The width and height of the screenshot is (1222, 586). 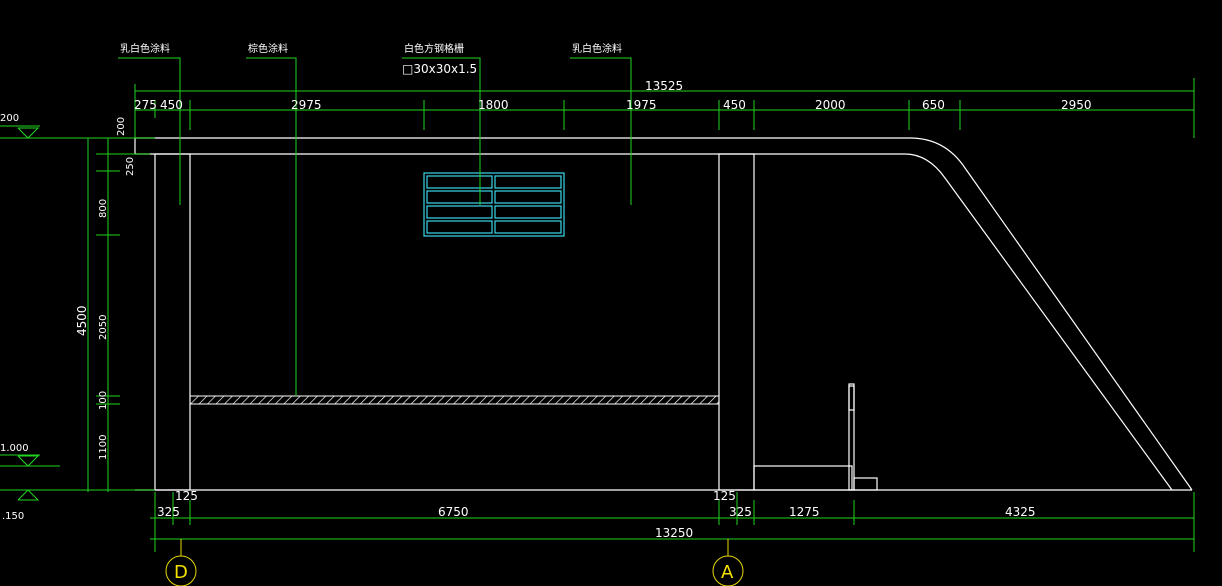 What do you see at coordinates (727, 572) in the screenshot?
I see `axis-label-a: A` at bounding box center [727, 572].